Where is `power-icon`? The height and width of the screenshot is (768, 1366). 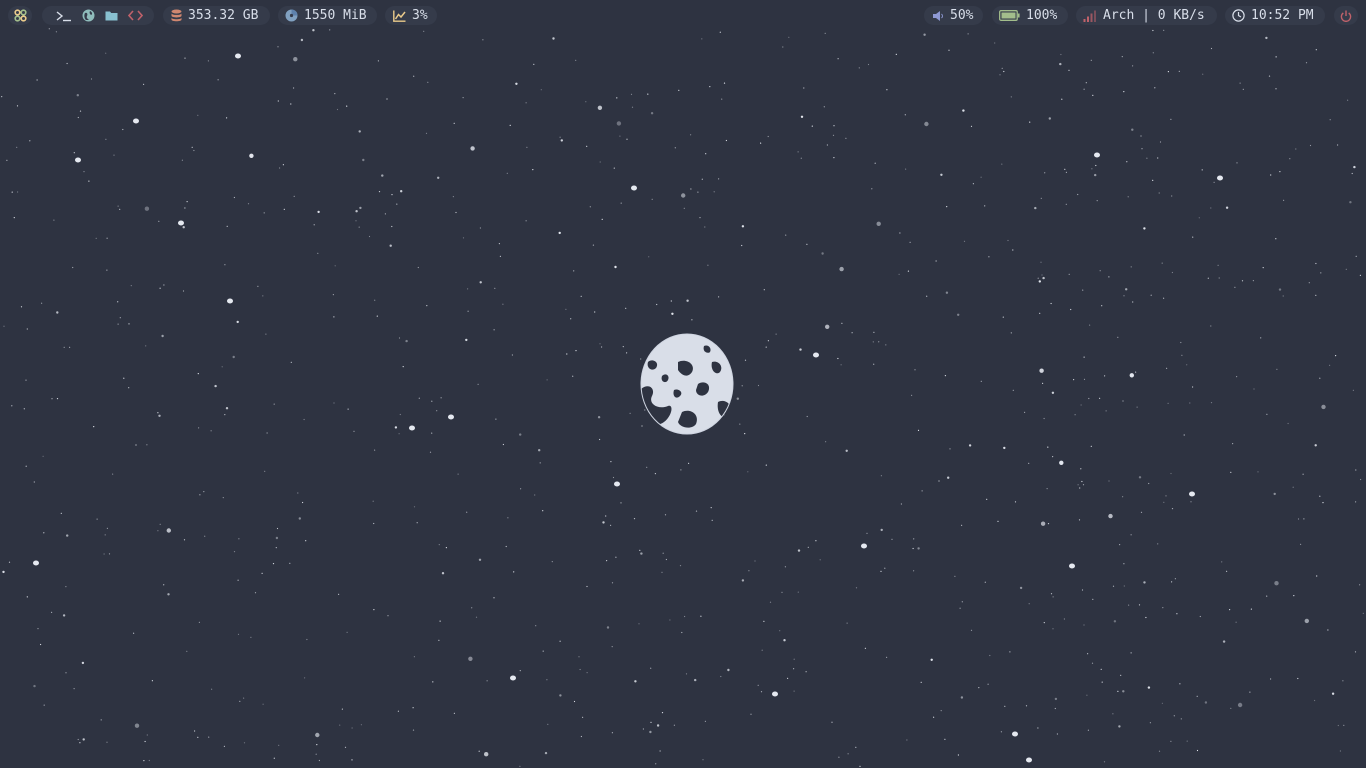 power-icon is located at coordinates (1346, 16).